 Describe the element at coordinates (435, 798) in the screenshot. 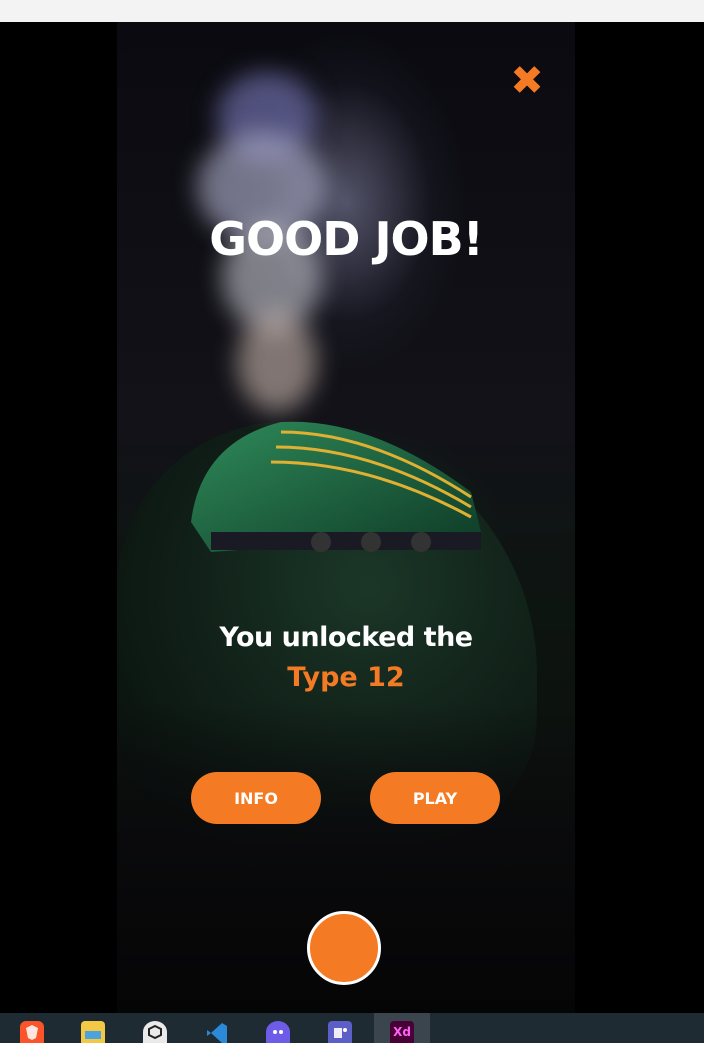

I see `play-button: PLAY` at that location.